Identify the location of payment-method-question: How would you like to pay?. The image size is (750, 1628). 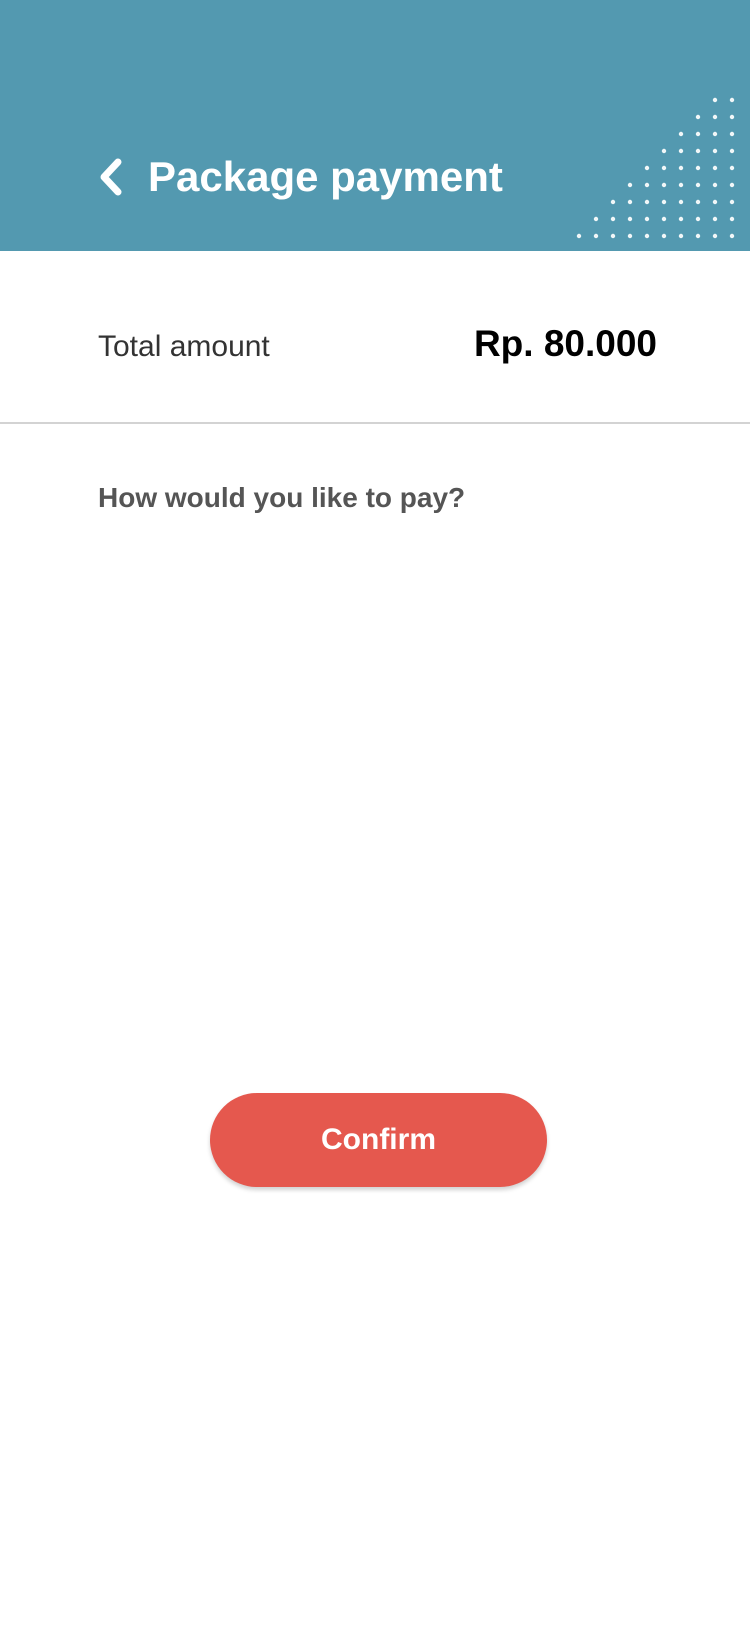
(282, 497).